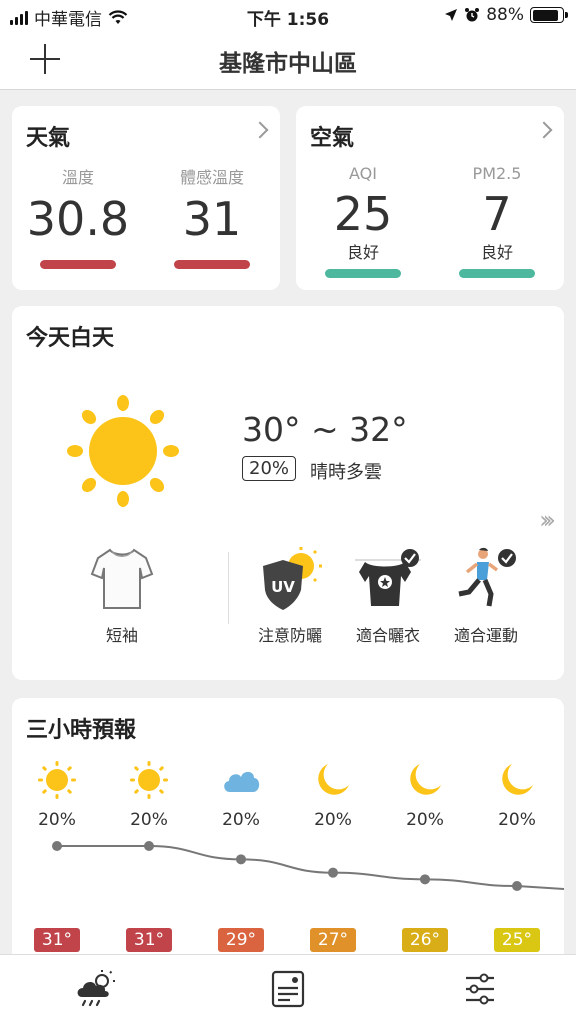  What do you see at coordinates (549, 15) in the screenshot?
I see `battery-icon` at bounding box center [549, 15].